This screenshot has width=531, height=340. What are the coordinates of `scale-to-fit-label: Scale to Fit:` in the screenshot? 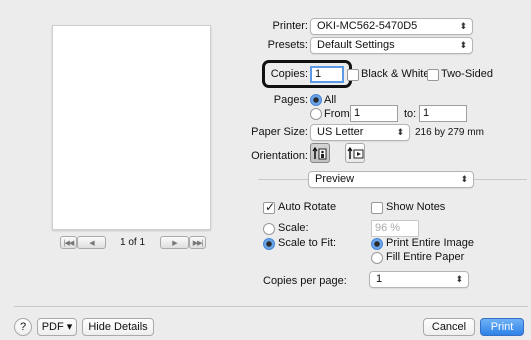 It's located at (307, 243).